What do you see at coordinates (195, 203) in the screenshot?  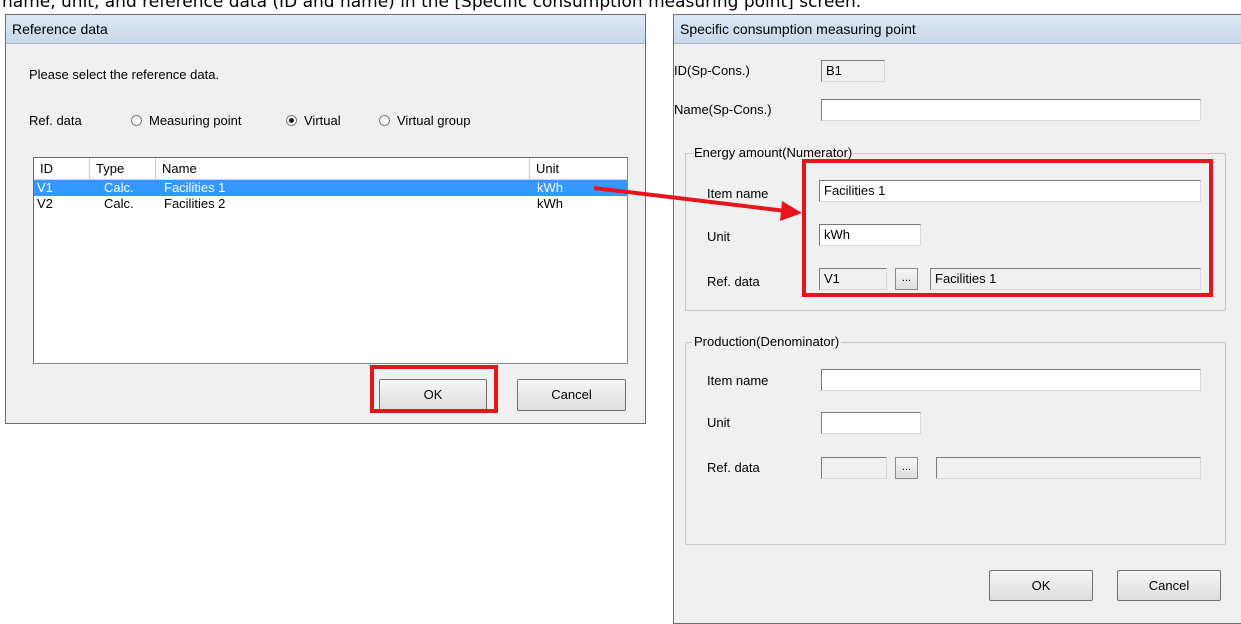 I see `cell-name: Facilities 2` at bounding box center [195, 203].